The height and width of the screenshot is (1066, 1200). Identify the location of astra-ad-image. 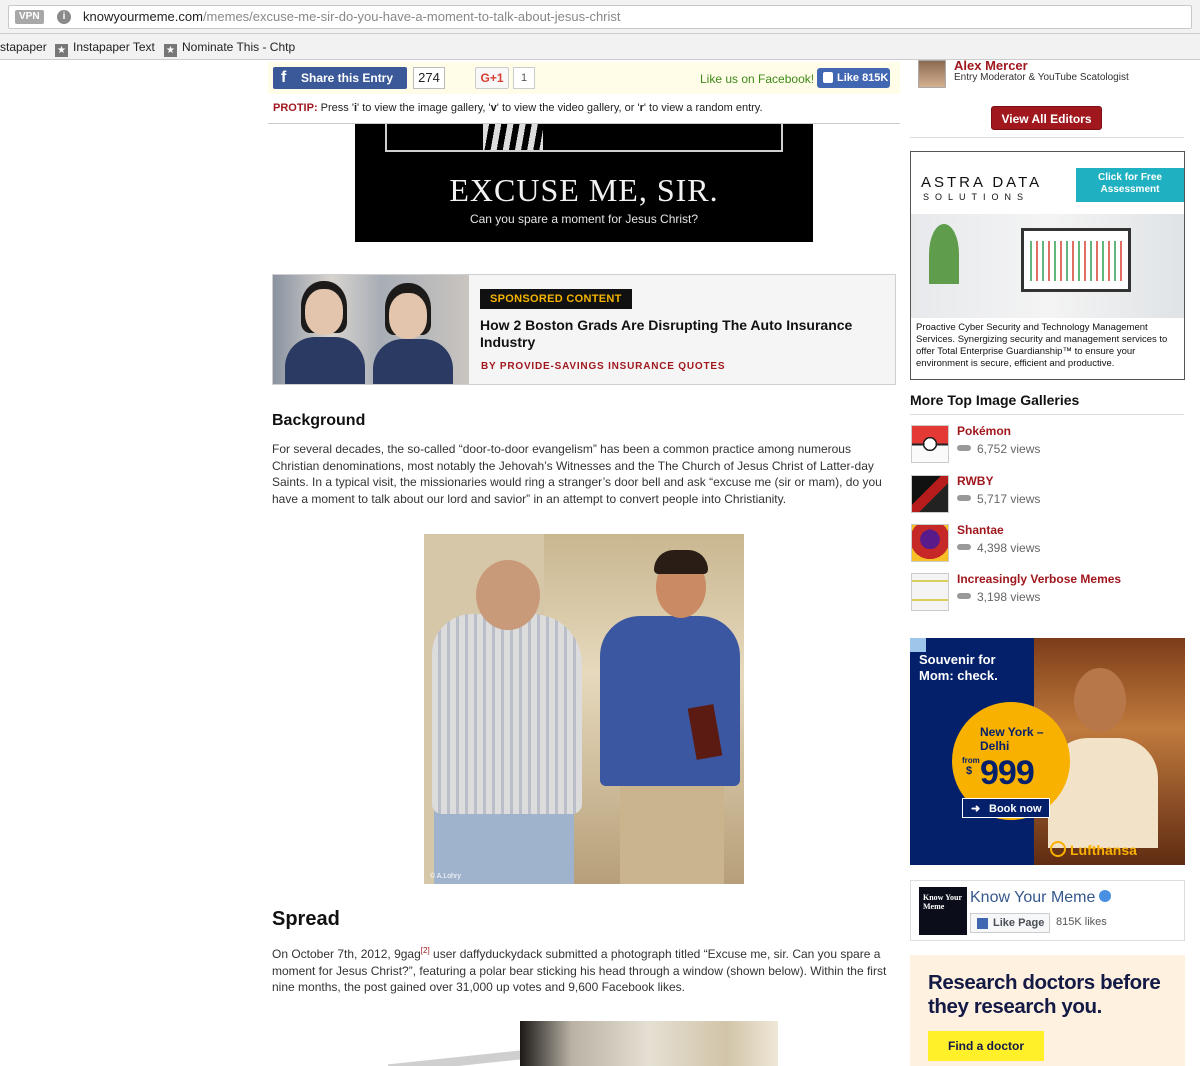
(1047, 266).